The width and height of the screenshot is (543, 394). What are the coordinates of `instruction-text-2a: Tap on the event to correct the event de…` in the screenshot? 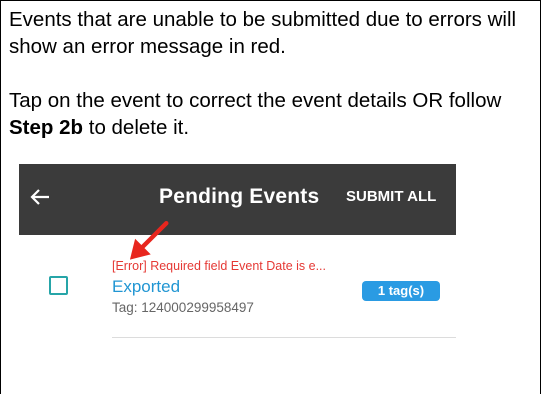 It's located at (255, 100).